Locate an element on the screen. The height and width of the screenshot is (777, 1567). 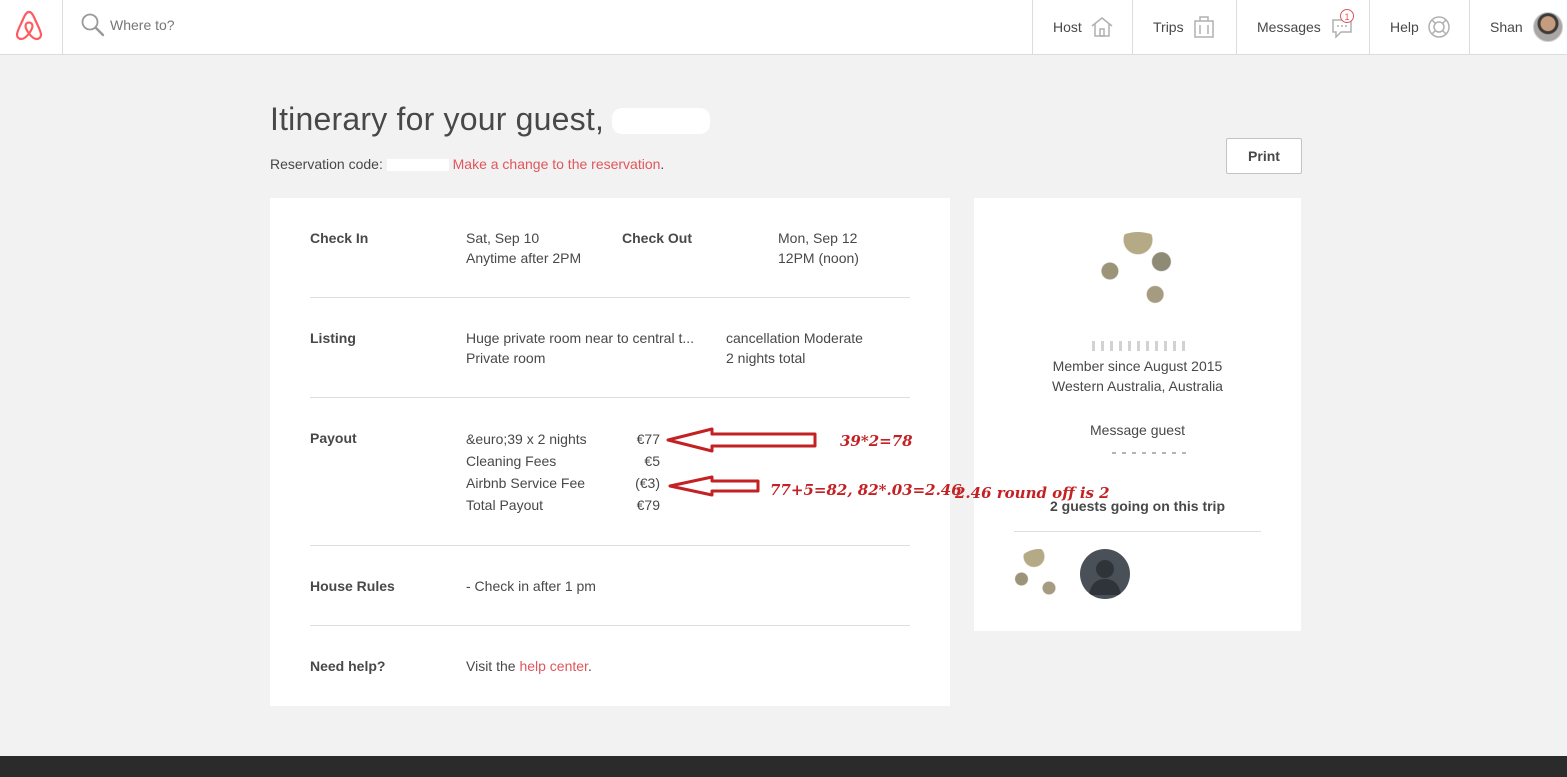
nav-messages-label: Messages is located at coordinates (1289, 27).